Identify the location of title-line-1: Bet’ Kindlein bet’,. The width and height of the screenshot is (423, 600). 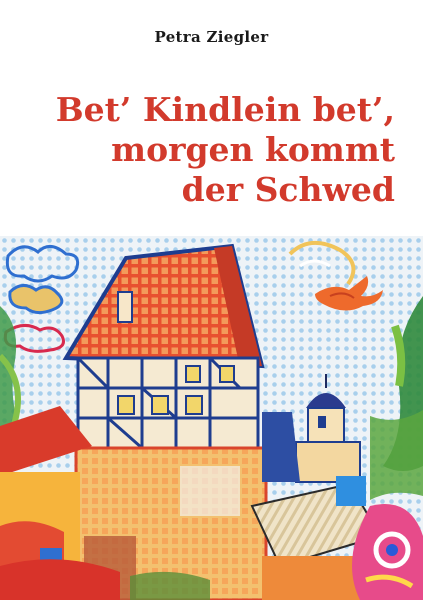
(225, 109).